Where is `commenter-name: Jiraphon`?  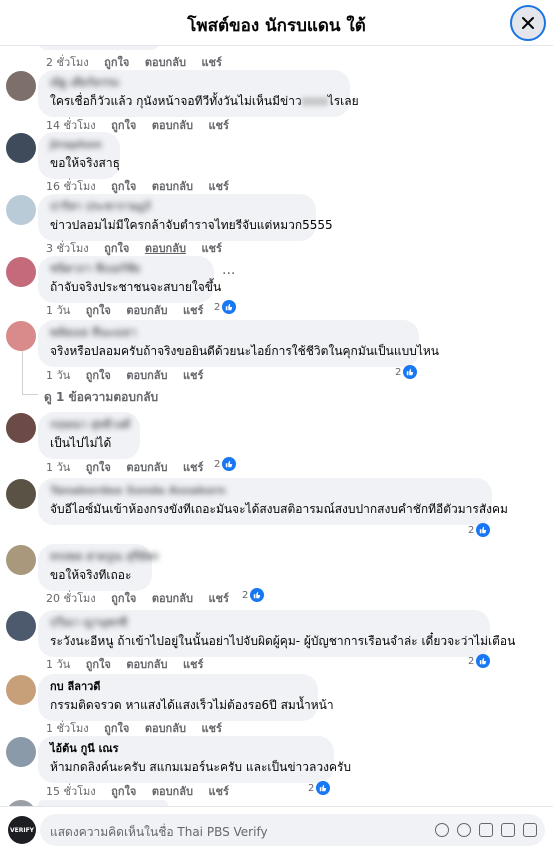 commenter-name: Jiraphon is located at coordinates (79, 145).